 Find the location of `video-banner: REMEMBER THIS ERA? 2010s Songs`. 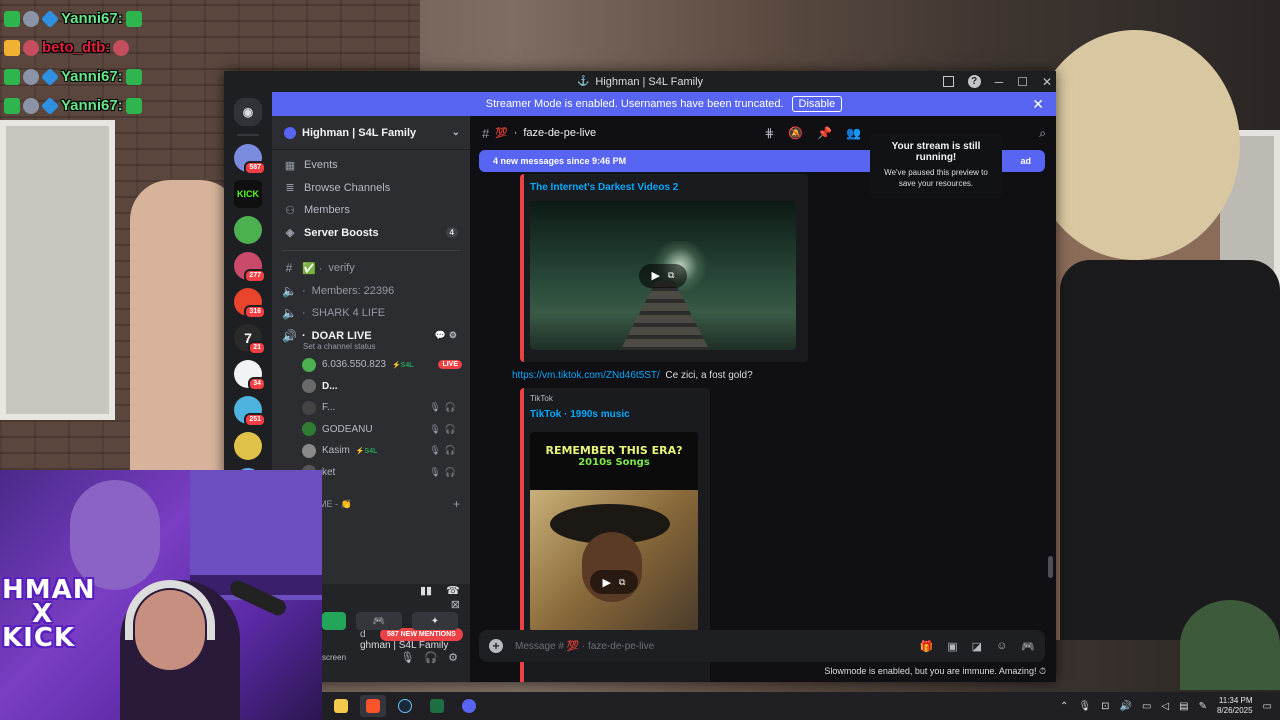

video-banner: REMEMBER THIS ERA? 2010s Songs is located at coordinates (614, 461).